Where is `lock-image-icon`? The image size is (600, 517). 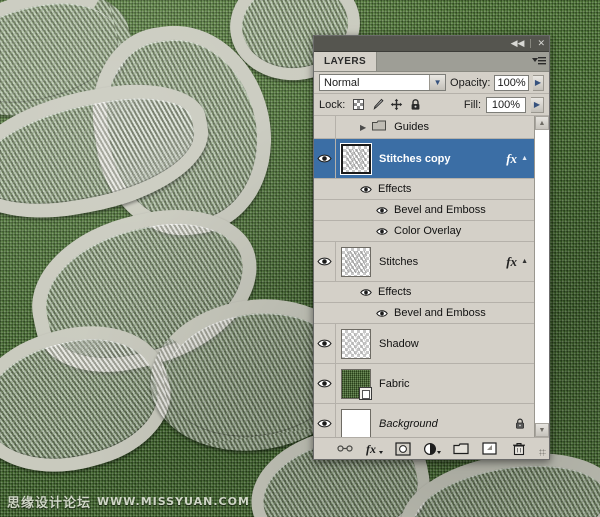 lock-image-icon is located at coordinates (377, 104).